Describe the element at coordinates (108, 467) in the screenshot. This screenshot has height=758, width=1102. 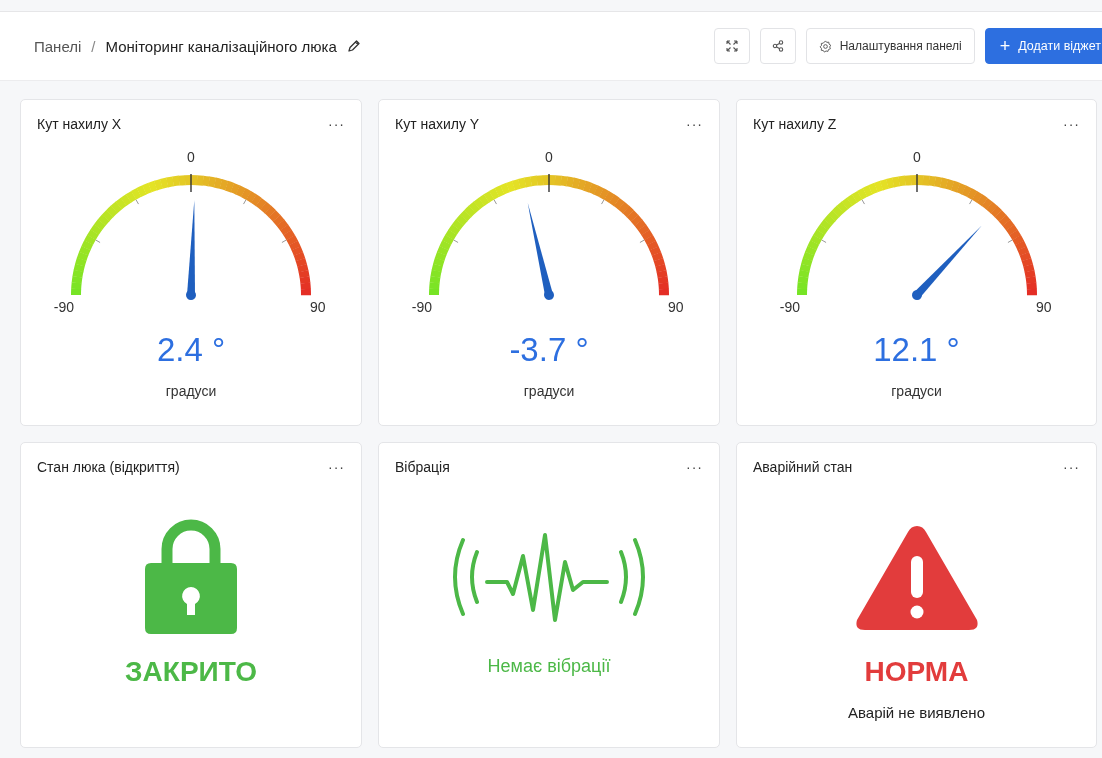
I see `widget-title: Стан люка (відкриття)` at that location.